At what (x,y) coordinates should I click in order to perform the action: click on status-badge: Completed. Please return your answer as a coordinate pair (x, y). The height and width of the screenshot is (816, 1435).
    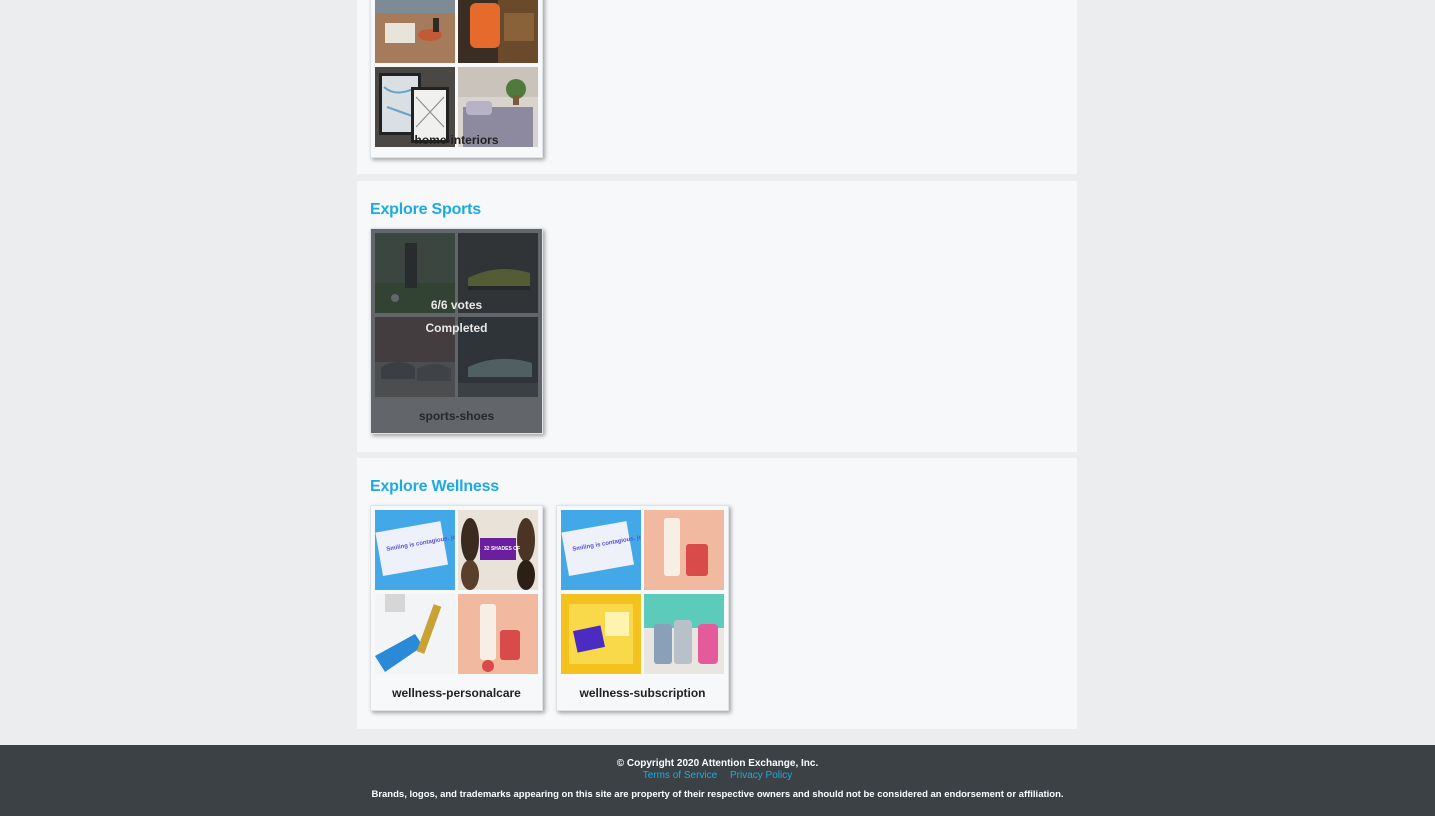
    Looking at the image, I should click on (456, 328).